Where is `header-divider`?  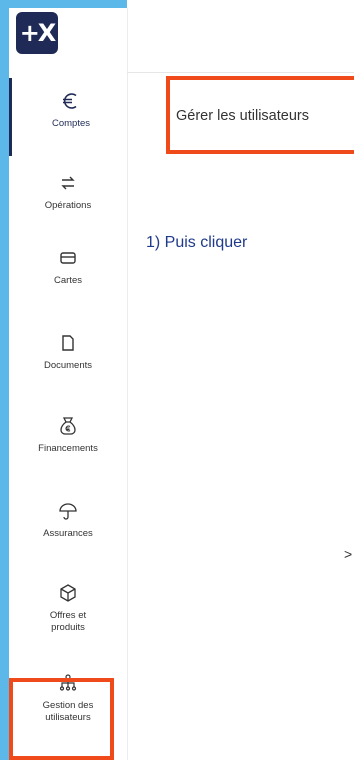 header-divider is located at coordinates (240, 72).